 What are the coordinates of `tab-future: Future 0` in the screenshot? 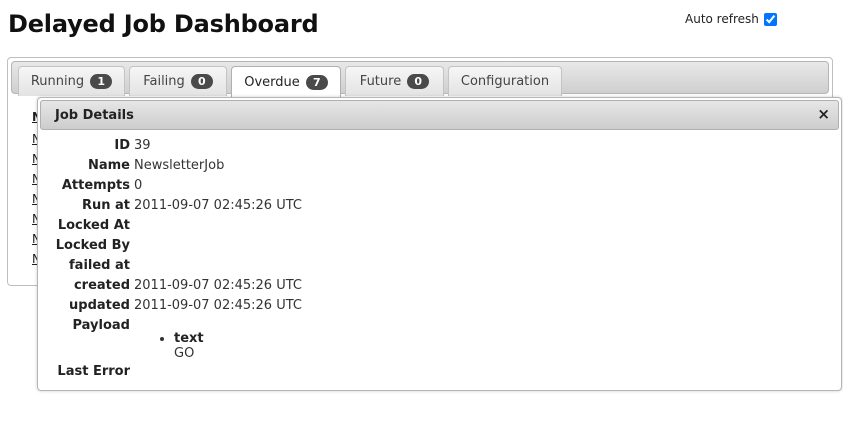 It's located at (394, 81).